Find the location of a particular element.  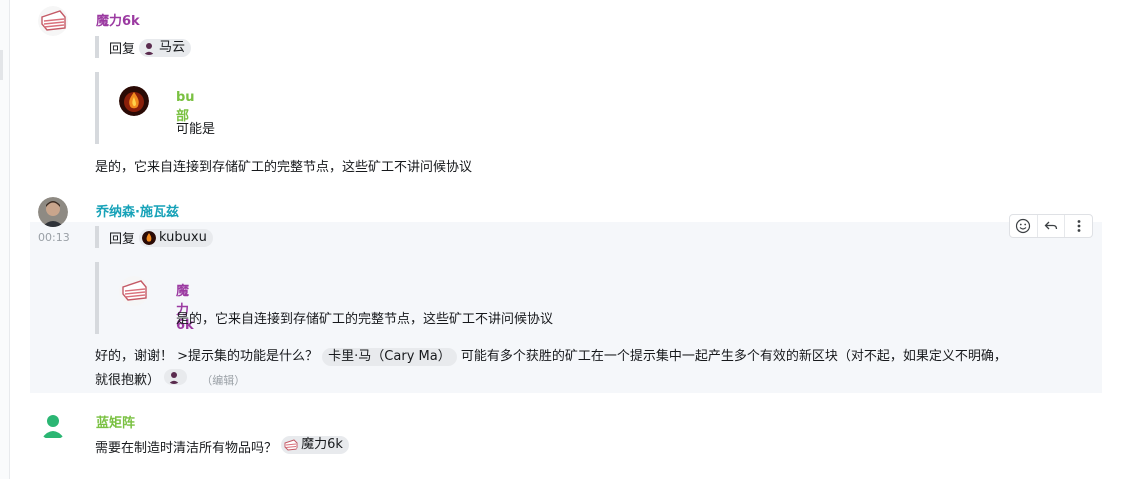

sidebar-edge is located at coordinates (5, 239).